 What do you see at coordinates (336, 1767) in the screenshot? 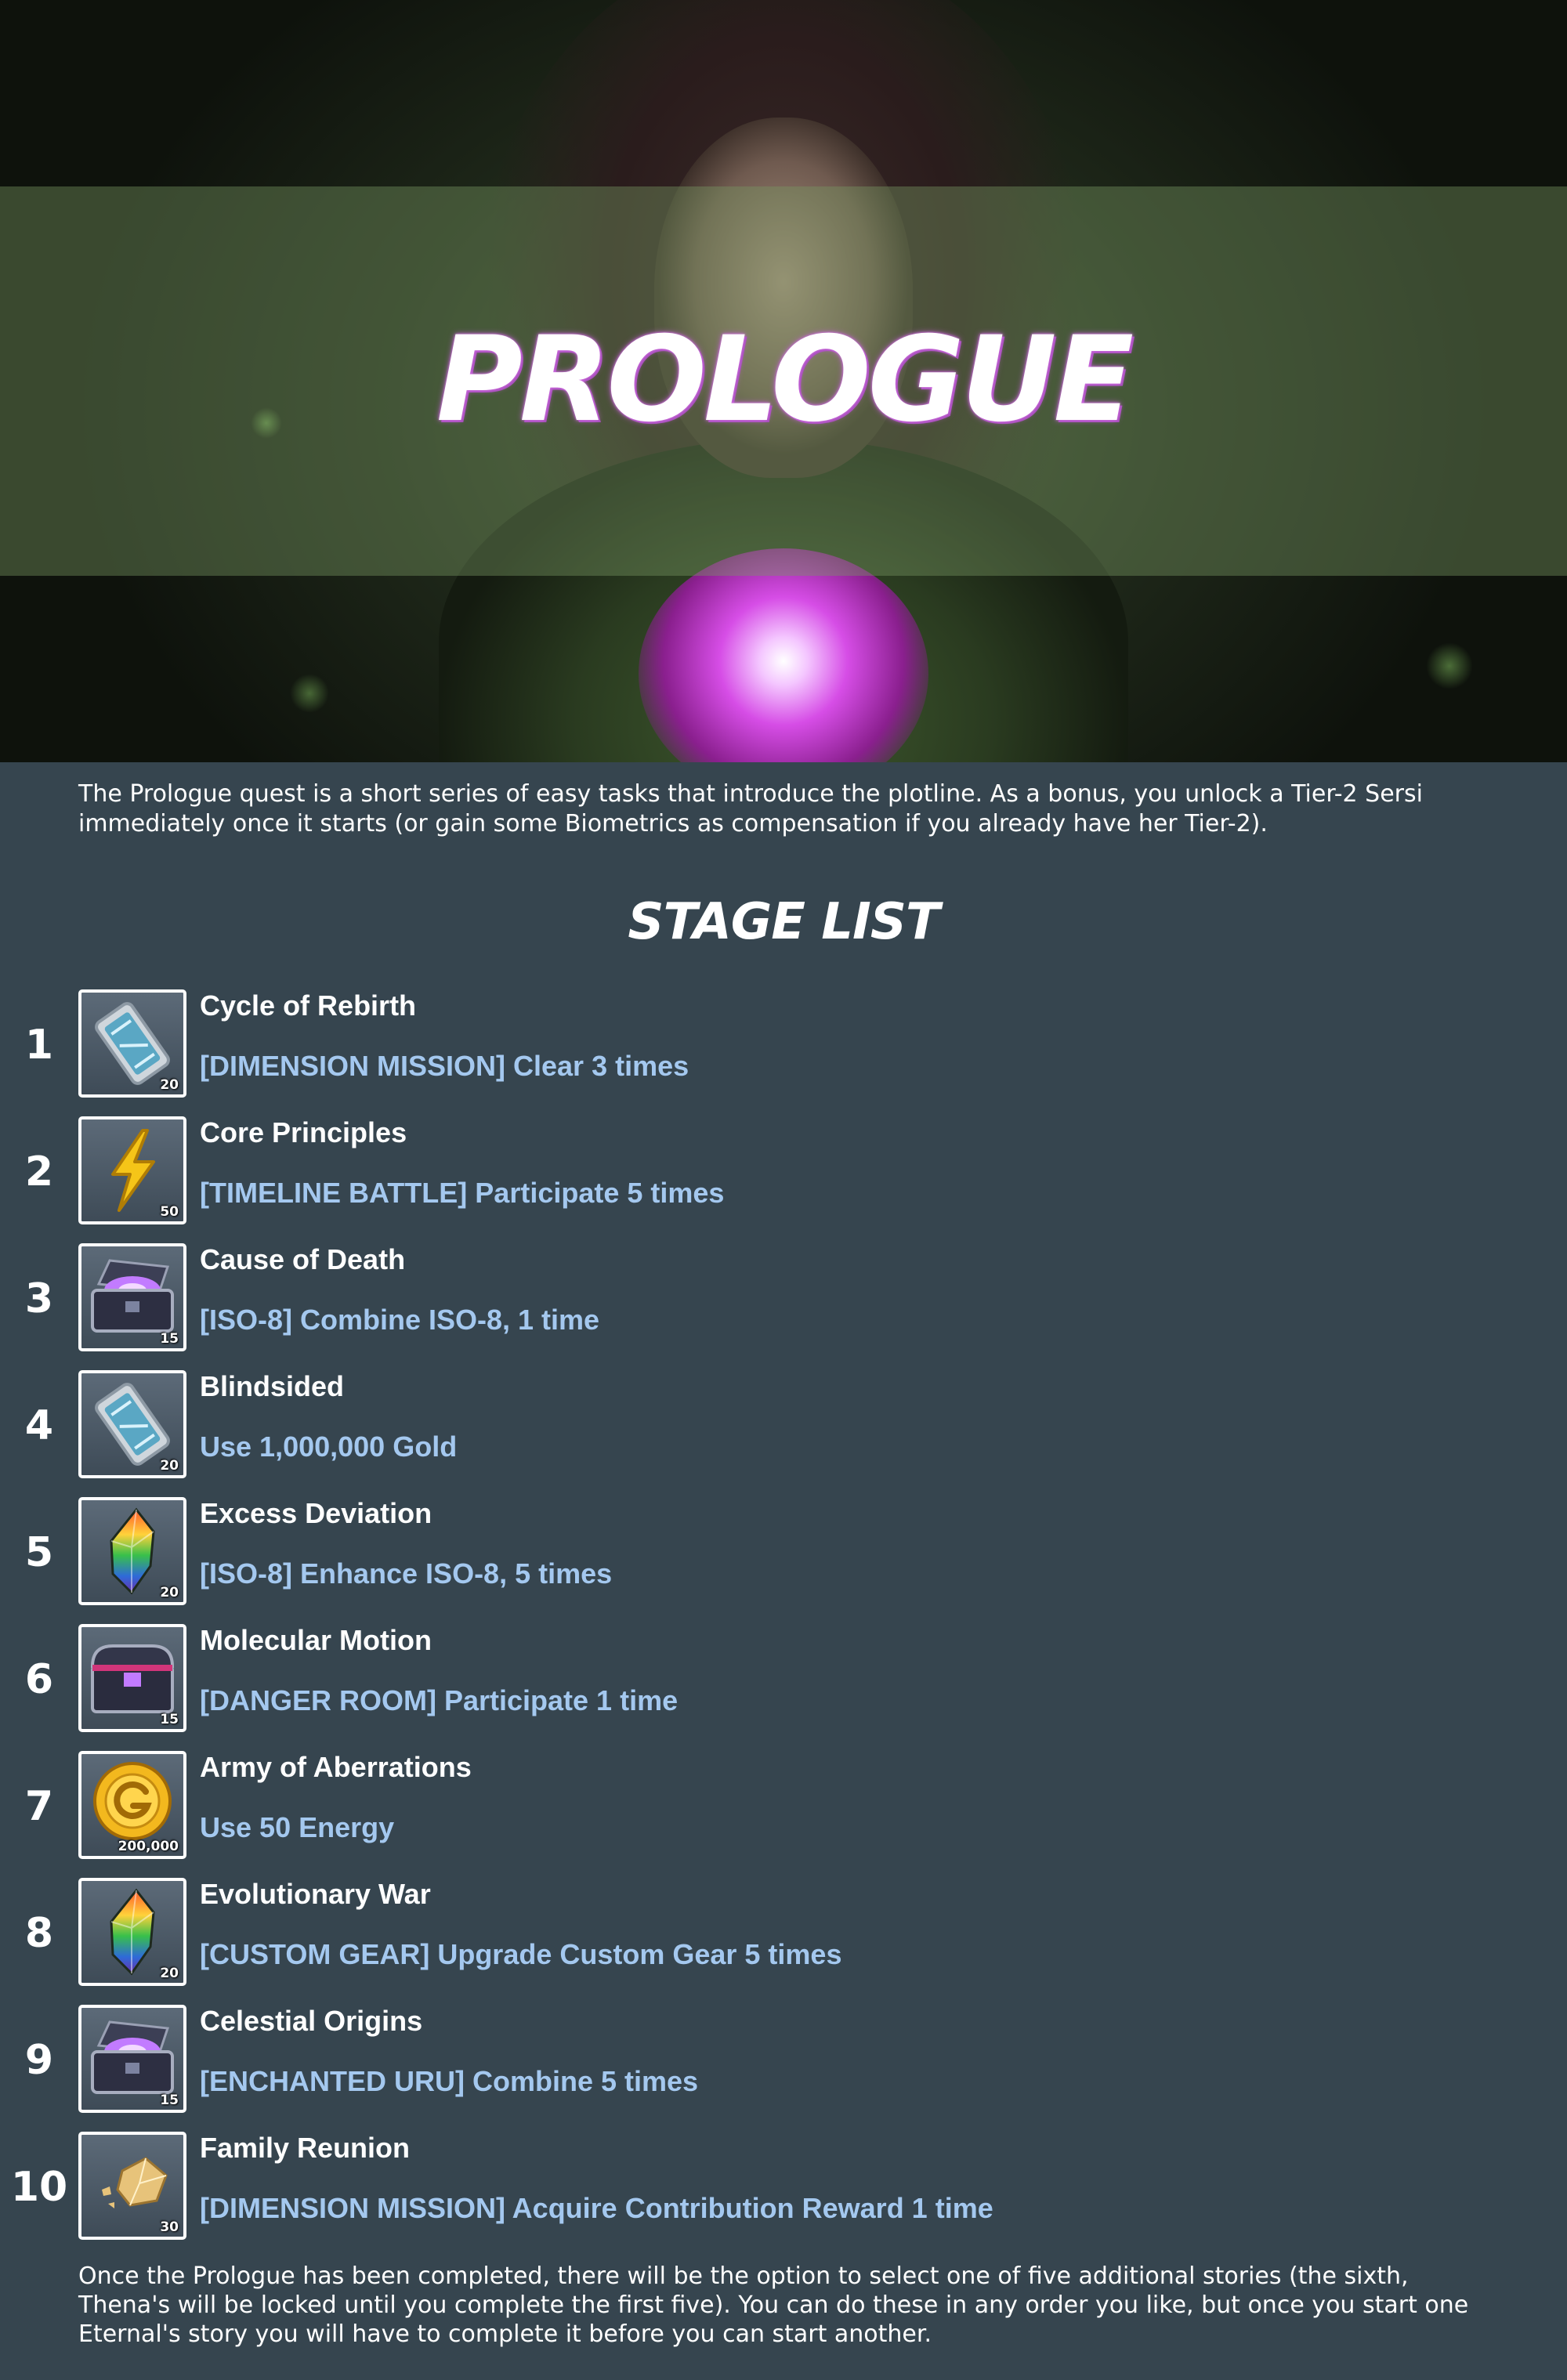
I see `stage-name: Army of Aberrations` at bounding box center [336, 1767].